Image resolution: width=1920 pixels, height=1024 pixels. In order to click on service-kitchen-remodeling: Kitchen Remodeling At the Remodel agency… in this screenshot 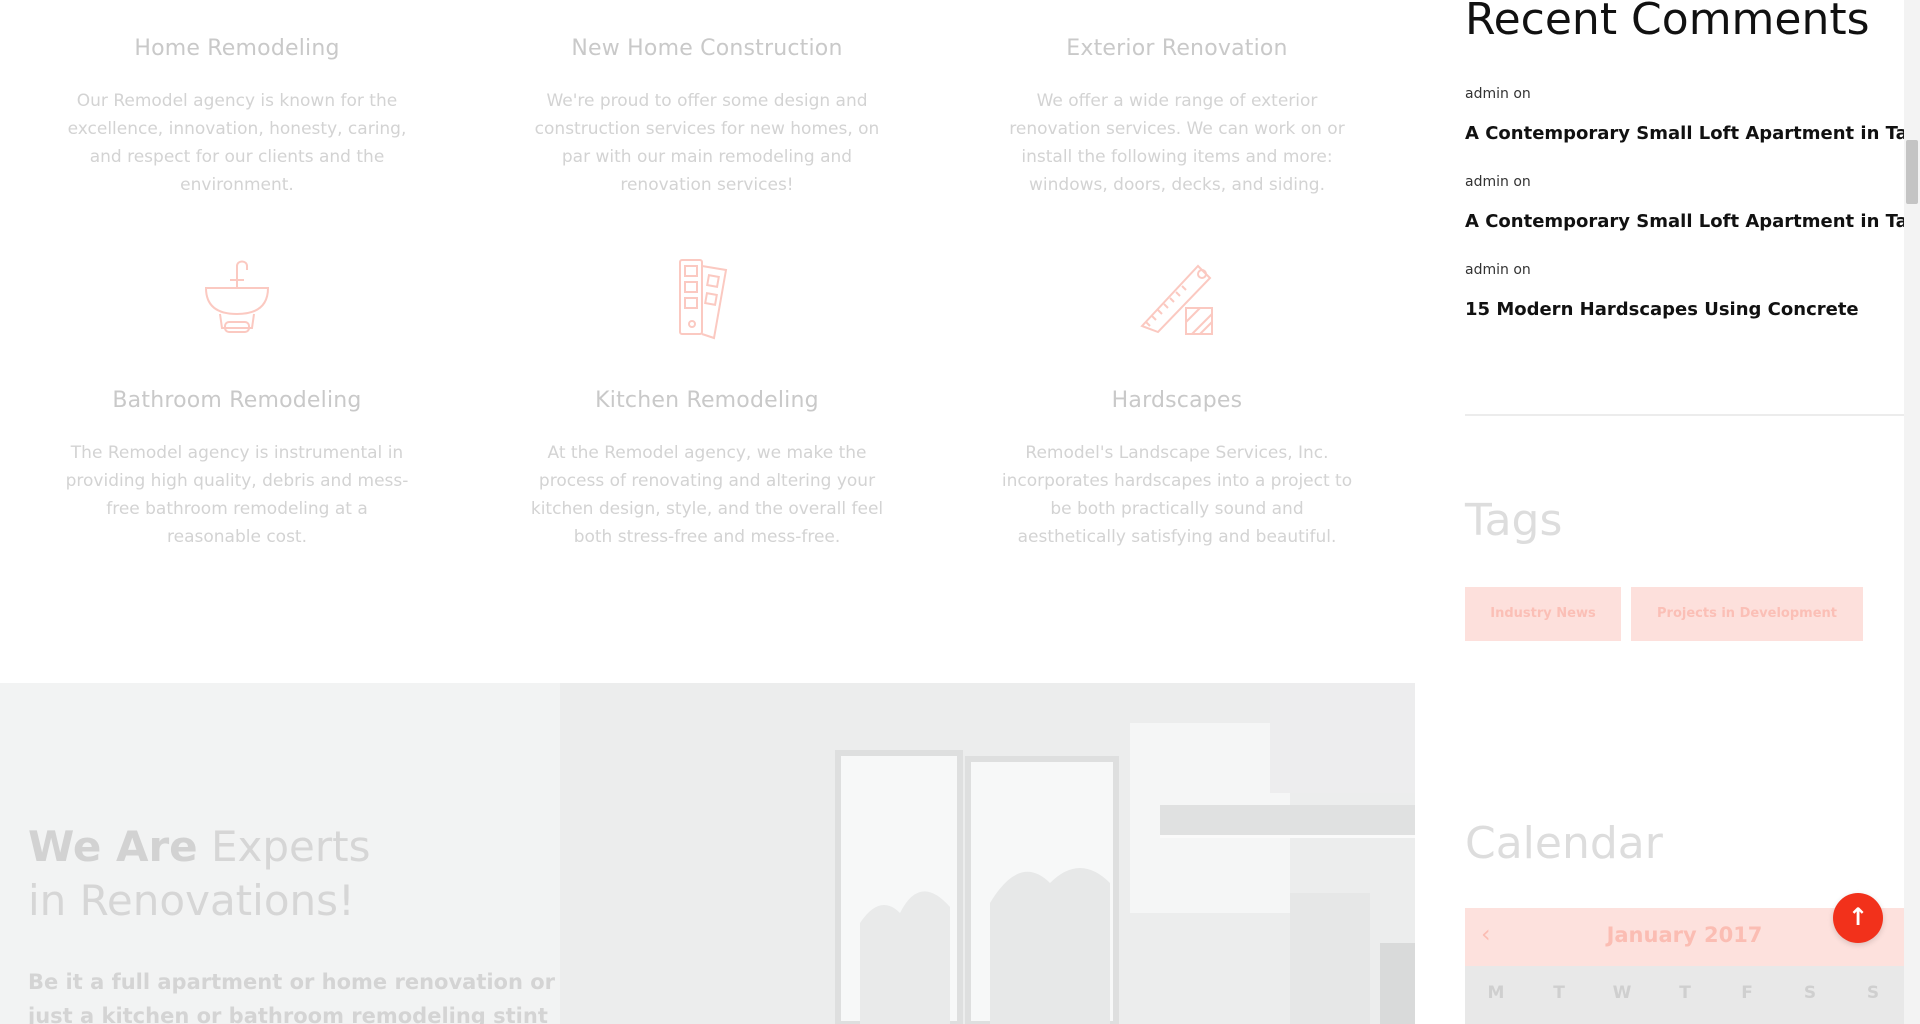, I will do `click(707, 469)`.